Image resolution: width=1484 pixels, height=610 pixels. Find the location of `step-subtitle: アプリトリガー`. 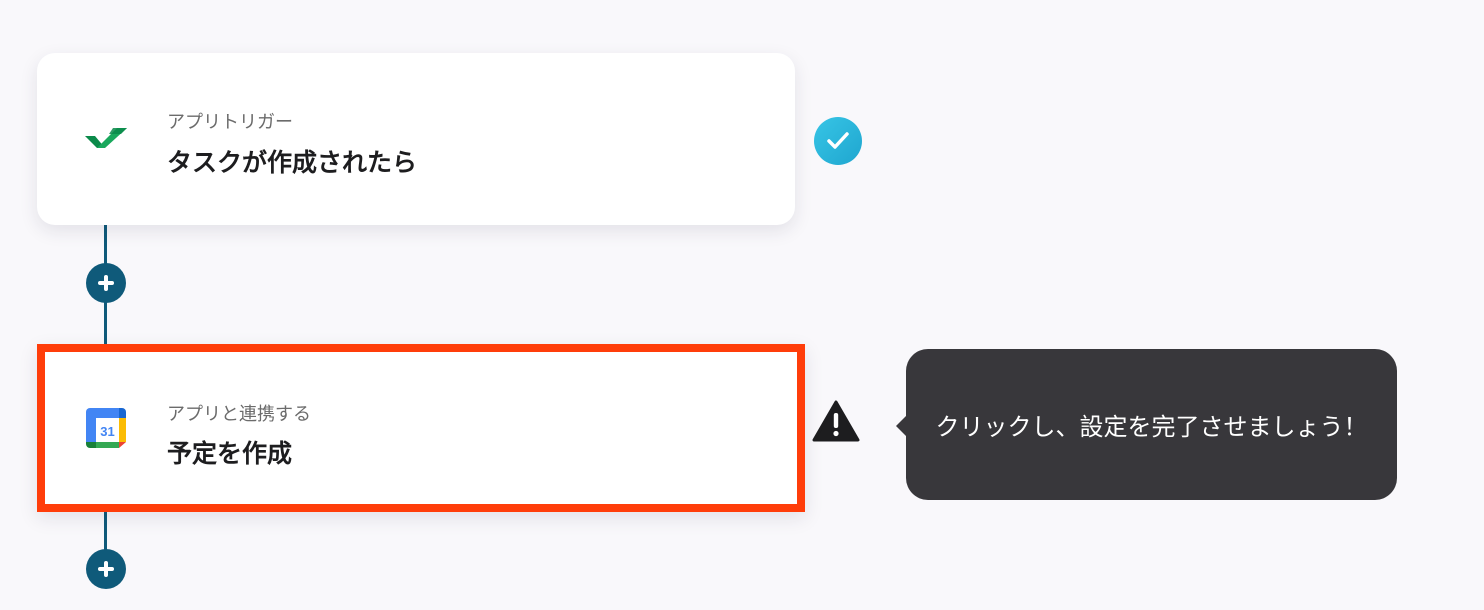

step-subtitle: アプリトリガー is located at coordinates (230, 122).